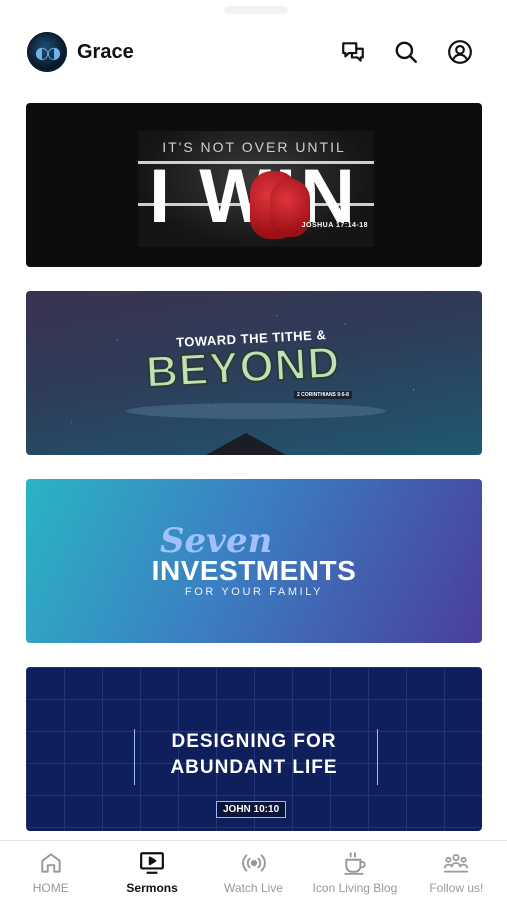  What do you see at coordinates (152, 888) in the screenshot?
I see `tab-label: Sermons` at bounding box center [152, 888].